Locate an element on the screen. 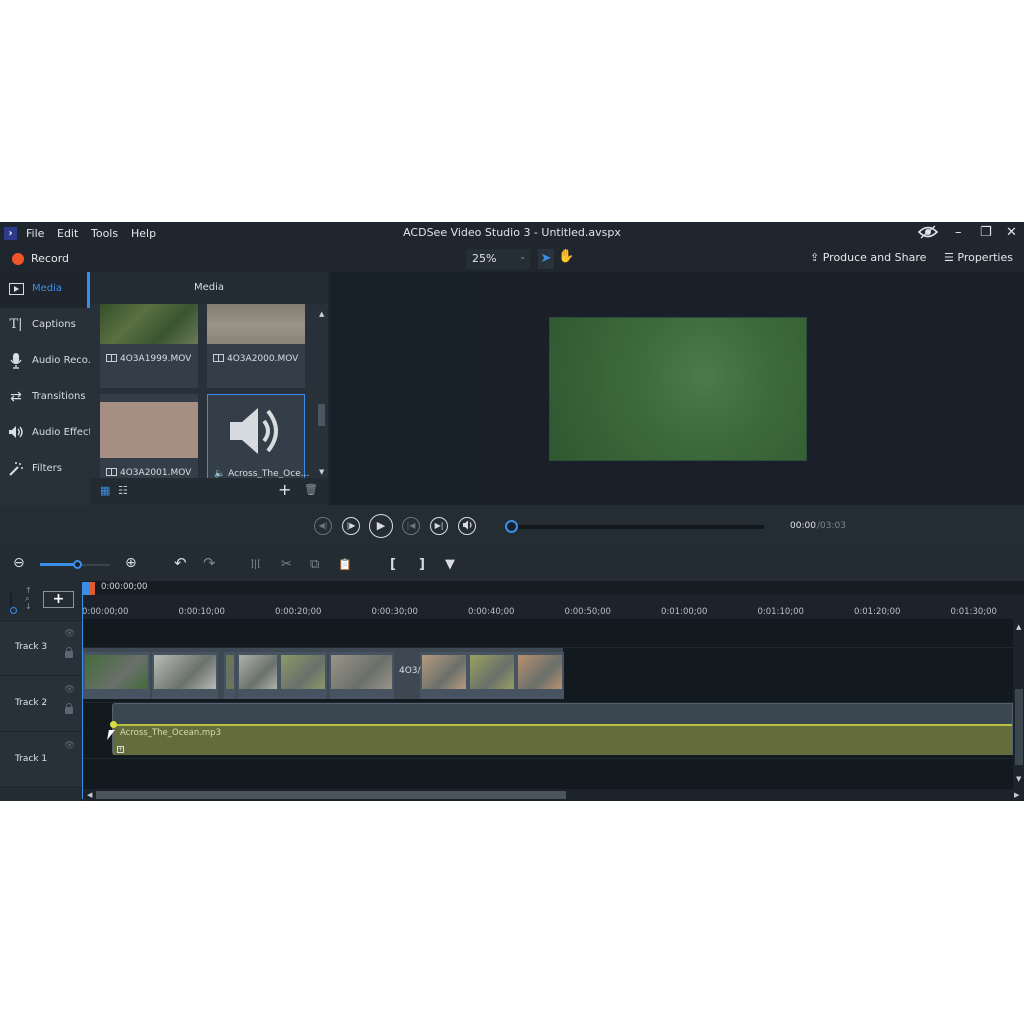  zoom-out-icon: ⊖ is located at coordinates (19, 563).